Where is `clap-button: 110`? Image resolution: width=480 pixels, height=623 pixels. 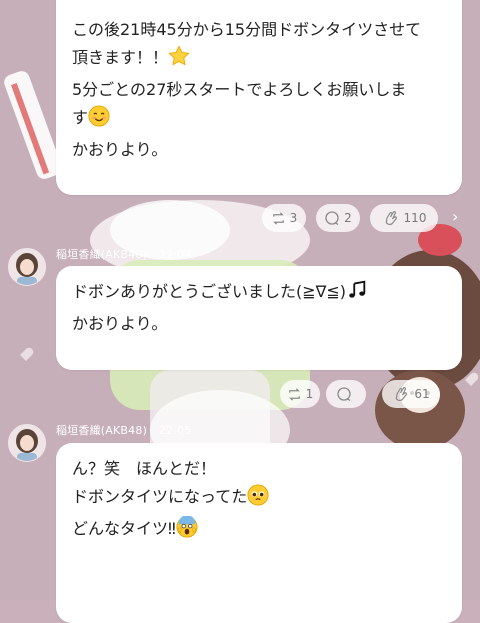 clap-button: 110 is located at coordinates (404, 218).